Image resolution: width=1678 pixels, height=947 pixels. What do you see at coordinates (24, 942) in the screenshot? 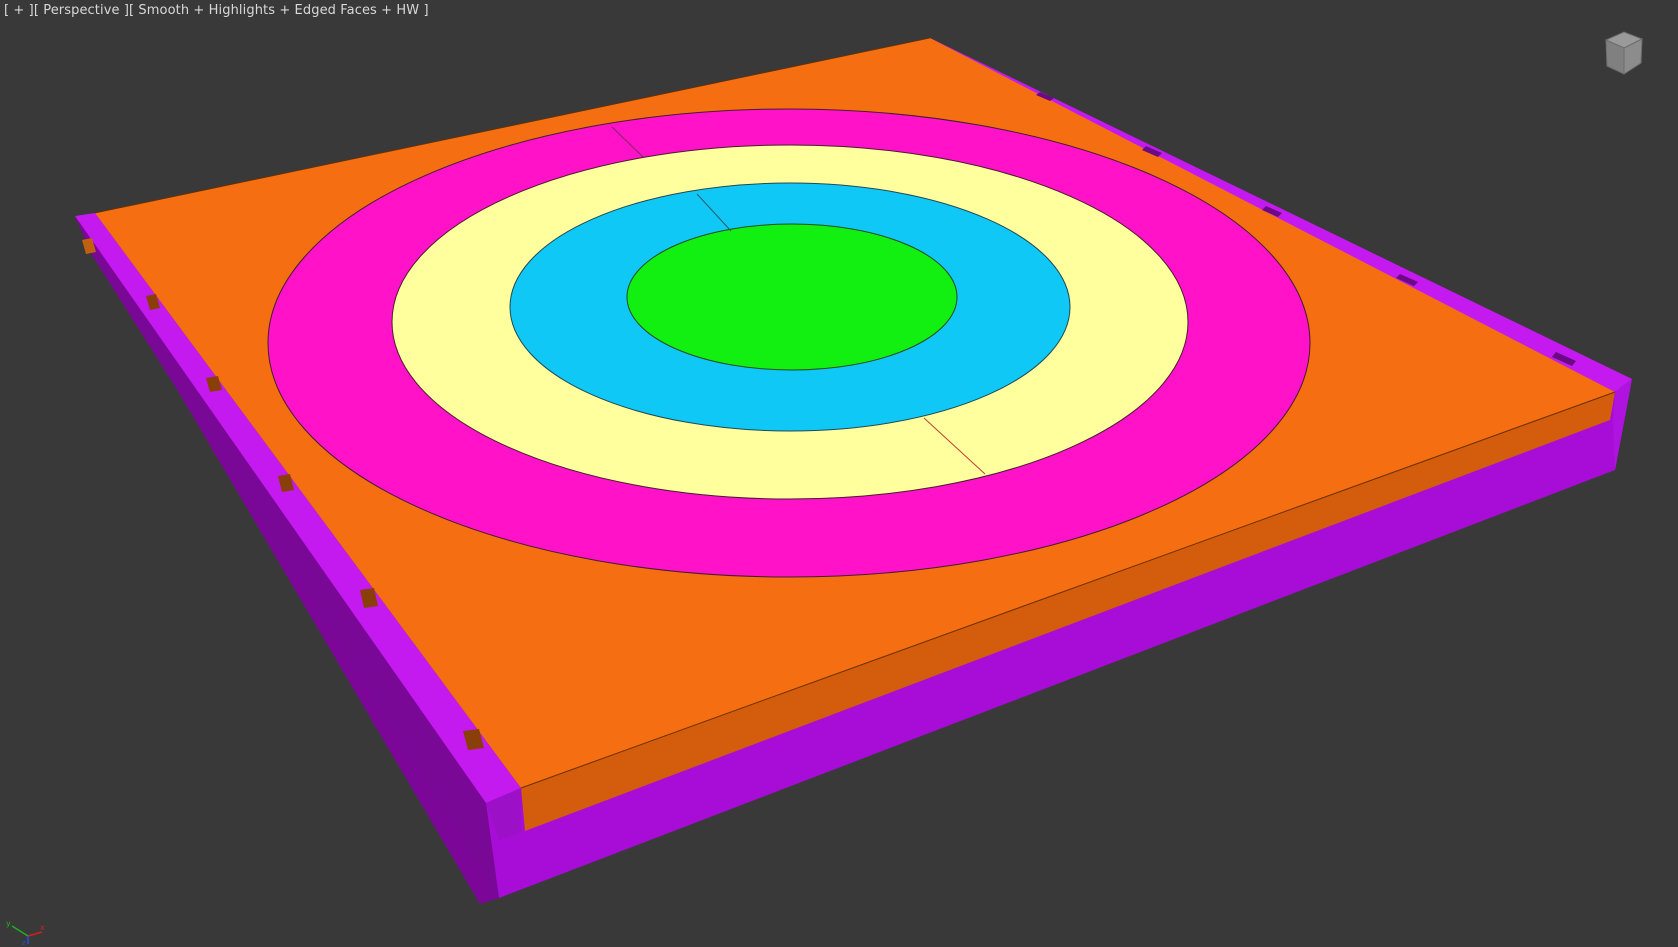
I see `axis-z-label: z` at bounding box center [24, 942].